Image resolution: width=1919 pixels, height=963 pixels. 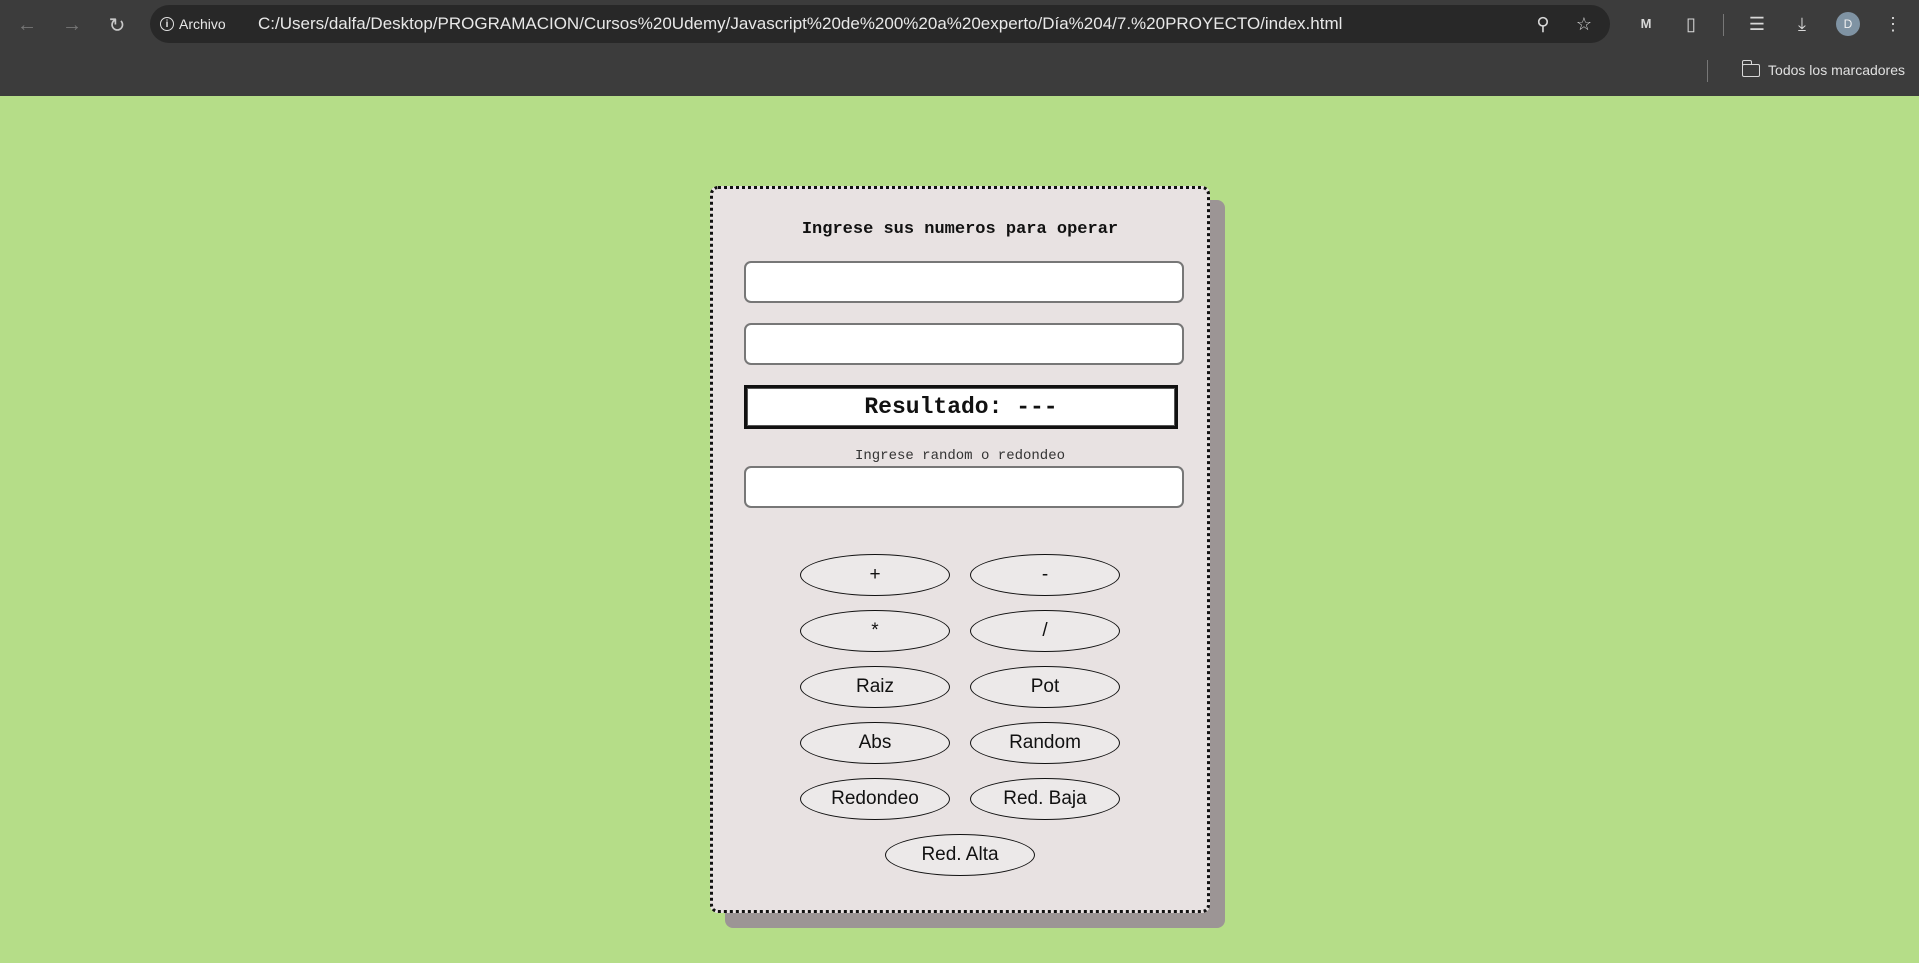 What do you see at coordinates (1646, 24) in the screenshot?
I see `extension-icon: M` at bounding box center [1646, 24].